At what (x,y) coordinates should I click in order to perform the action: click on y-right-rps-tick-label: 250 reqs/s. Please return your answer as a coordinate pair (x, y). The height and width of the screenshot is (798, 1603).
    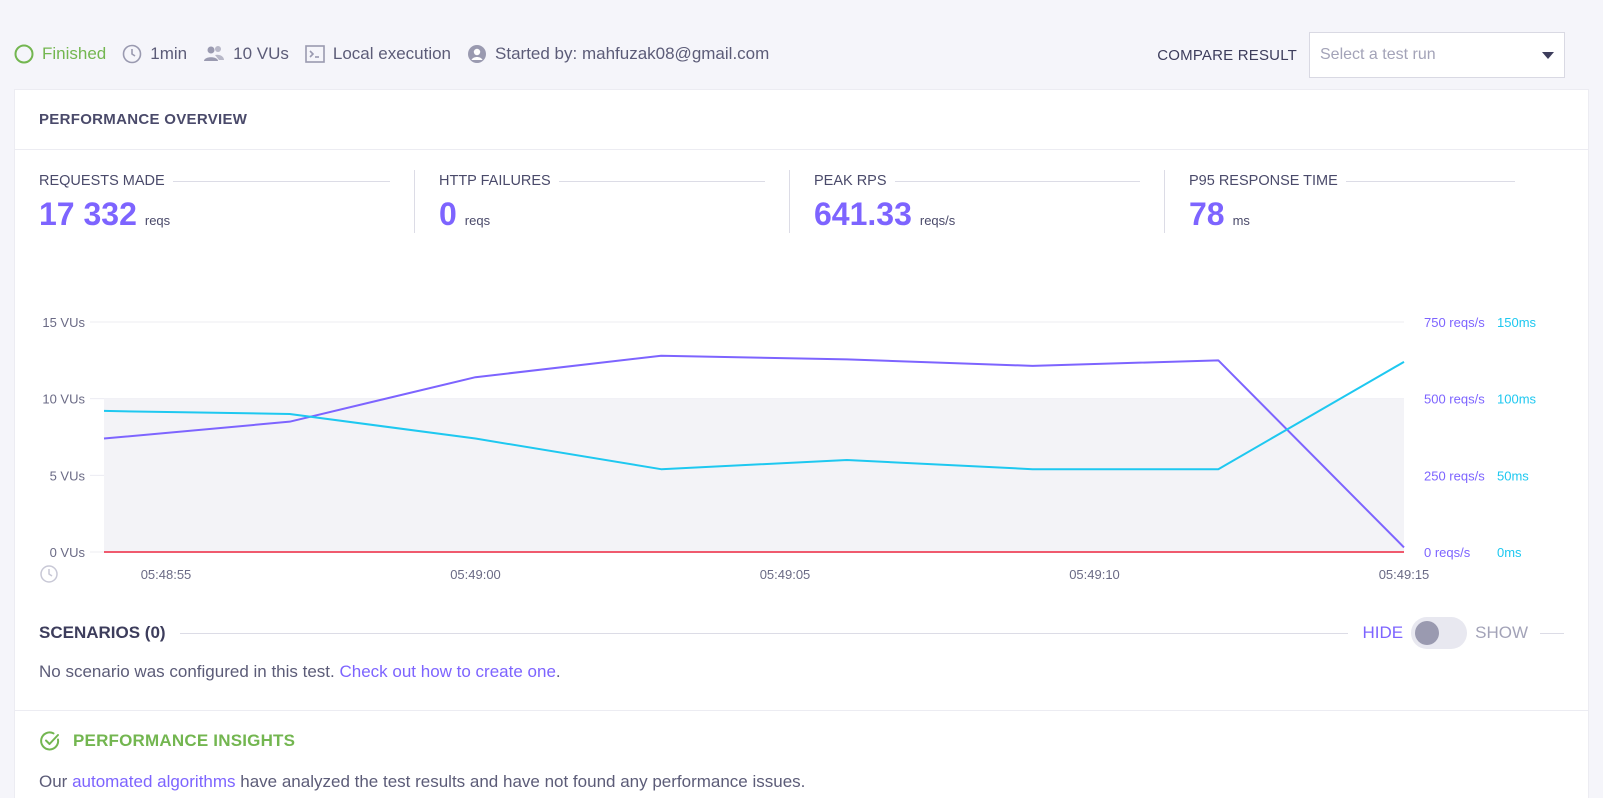
    Looking at the image, I should click on (1454, 475).